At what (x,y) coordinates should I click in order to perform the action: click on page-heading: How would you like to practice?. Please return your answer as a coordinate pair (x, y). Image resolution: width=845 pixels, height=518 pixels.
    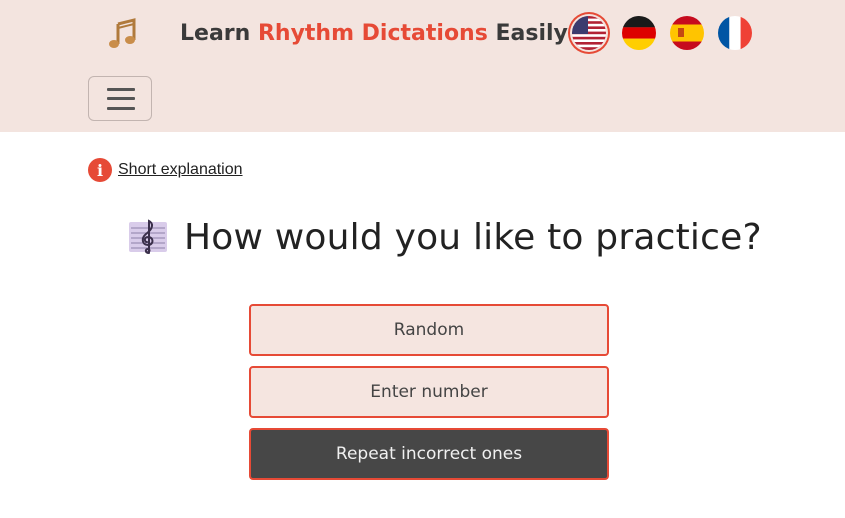
    Looking at the image, I should click on (445, 237).